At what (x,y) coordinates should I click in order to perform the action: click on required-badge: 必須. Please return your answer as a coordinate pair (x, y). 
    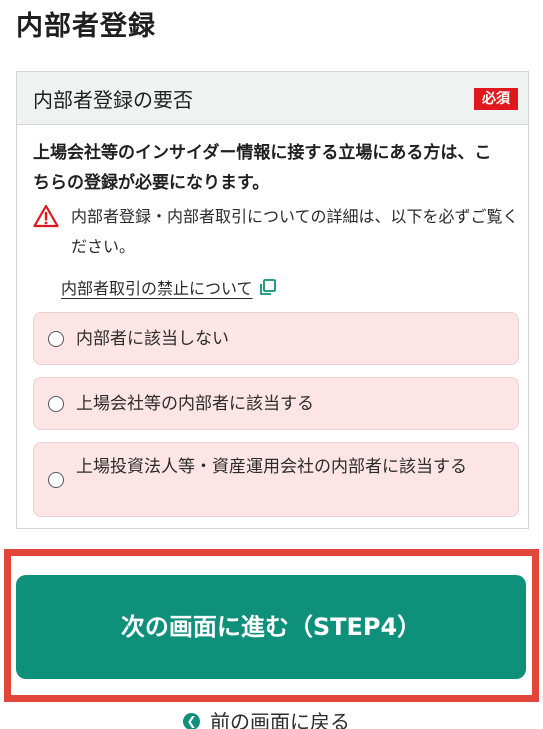
    Looking at the image, I should click on (496, 99).